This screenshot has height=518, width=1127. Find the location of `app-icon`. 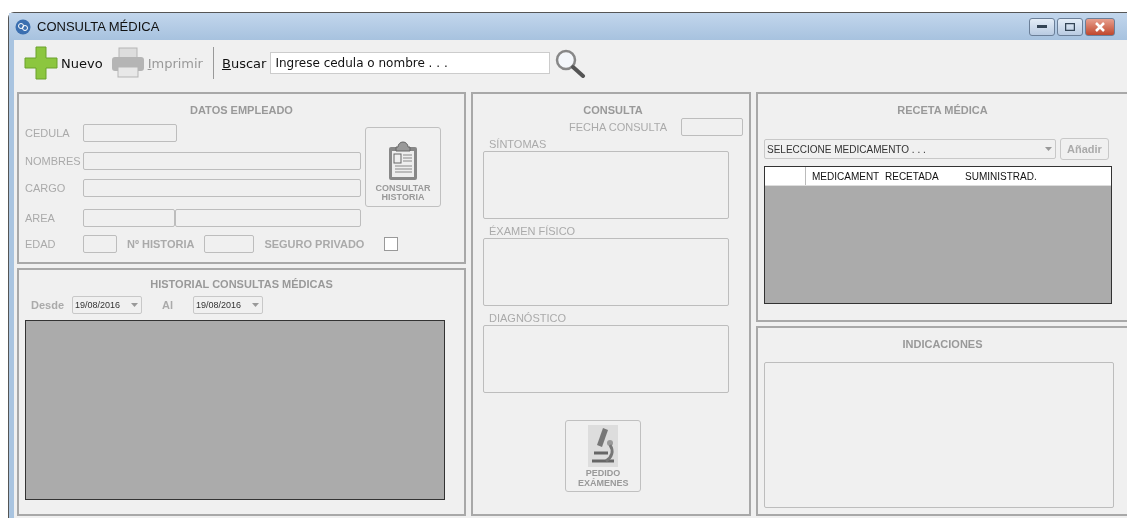

app-icon is located at coordinates (23, 26).